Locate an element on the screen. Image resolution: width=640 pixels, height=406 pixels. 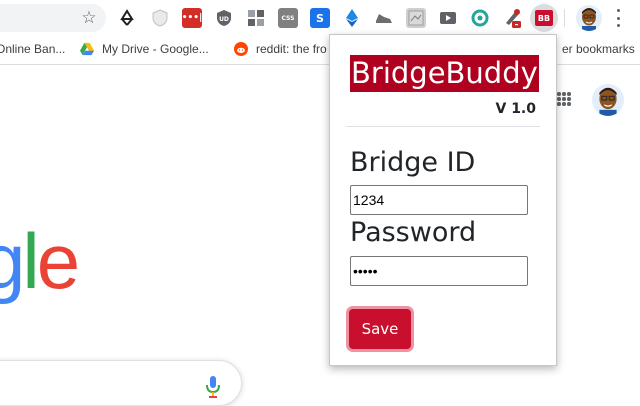
bookmark-label: er bookmarks is located at coordinates (598, 49).